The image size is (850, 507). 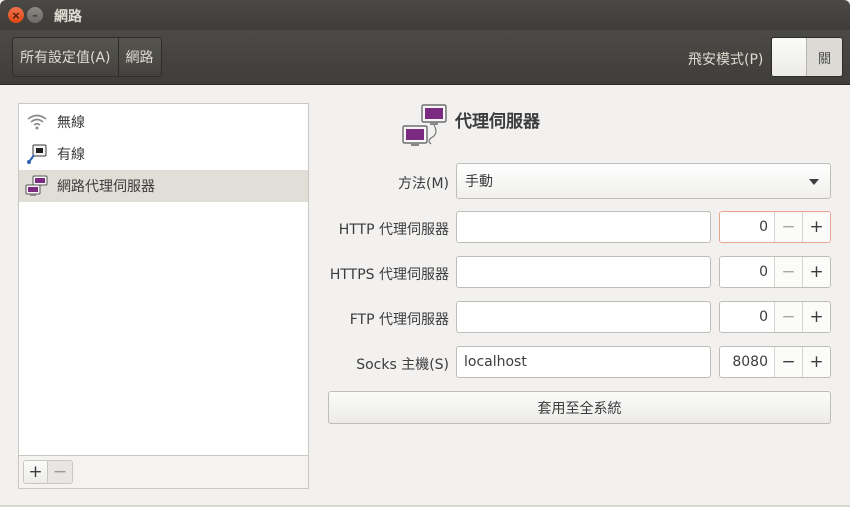 I want to click on sidebar-item-label: 無線, so click(x=71, y=123).